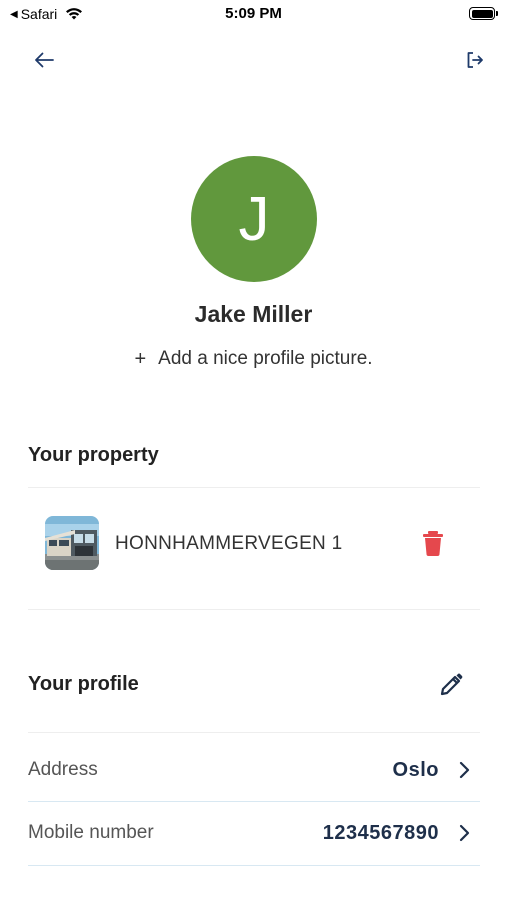 Image resolution: width=507 pixels, height=900 pixels. Describe the element at coordinates (93, 455) in the screenshot. I see `property-section-title: Your property` at that location.